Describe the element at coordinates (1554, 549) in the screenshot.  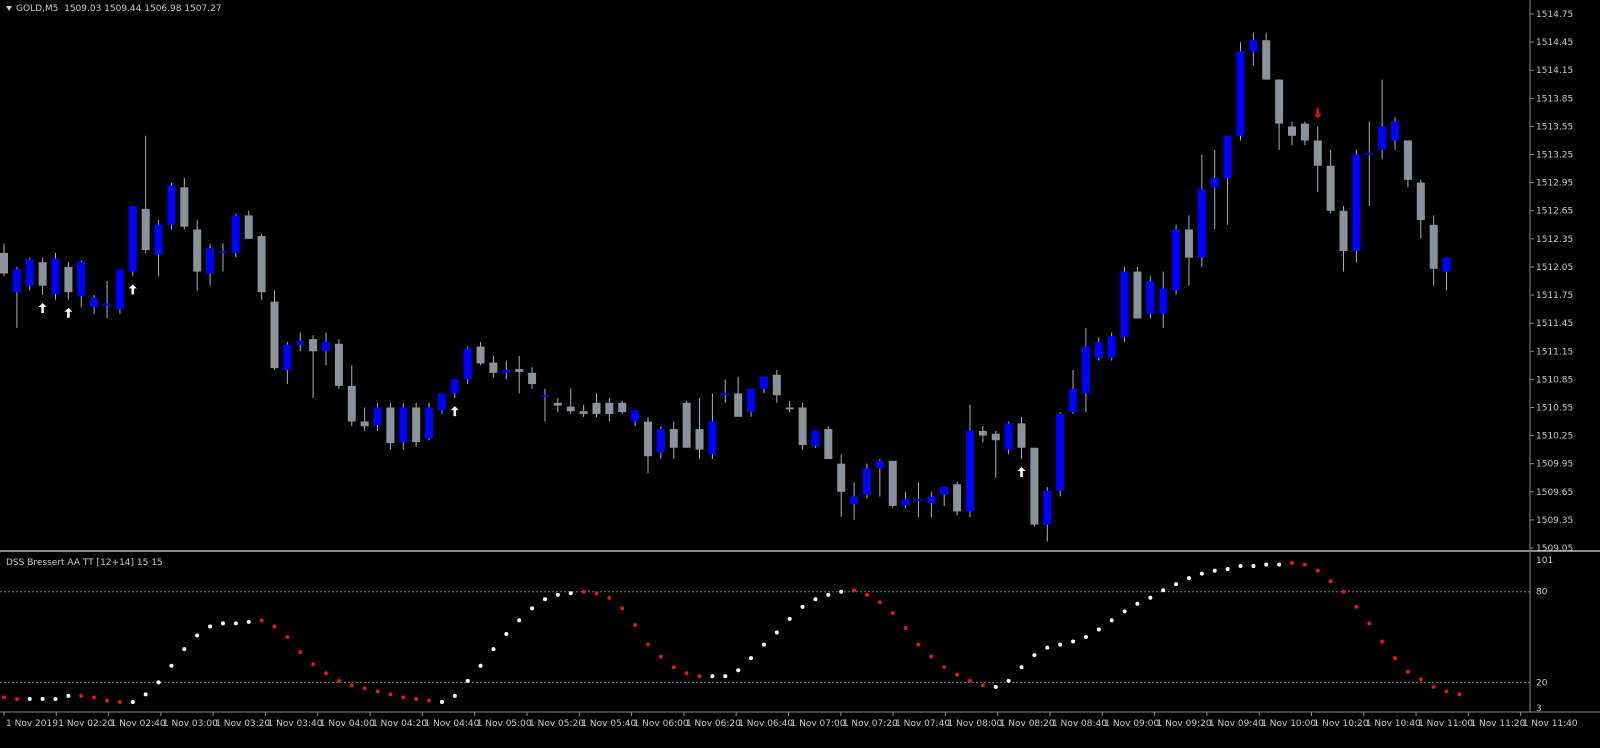
I see `price-tick-label: 1509.05` at that location.